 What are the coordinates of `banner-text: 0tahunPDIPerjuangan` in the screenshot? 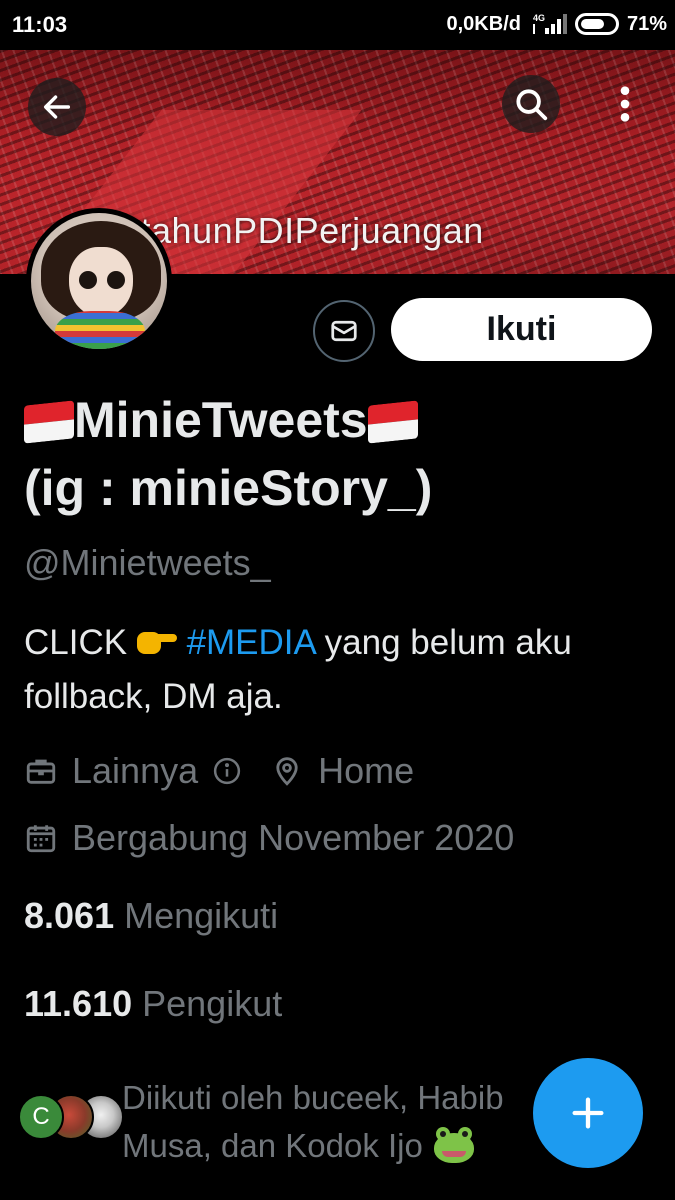 It's located at (302, 230).